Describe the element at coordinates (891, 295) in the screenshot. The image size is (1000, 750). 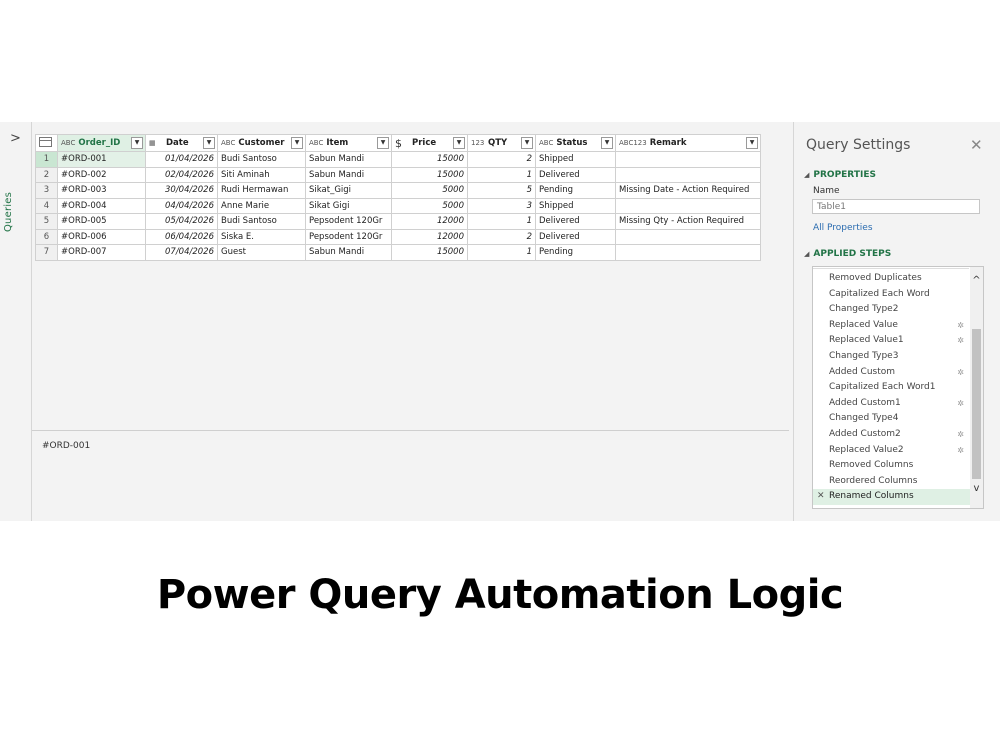
I see `applied-step: Capitalized Each Word` at that location.